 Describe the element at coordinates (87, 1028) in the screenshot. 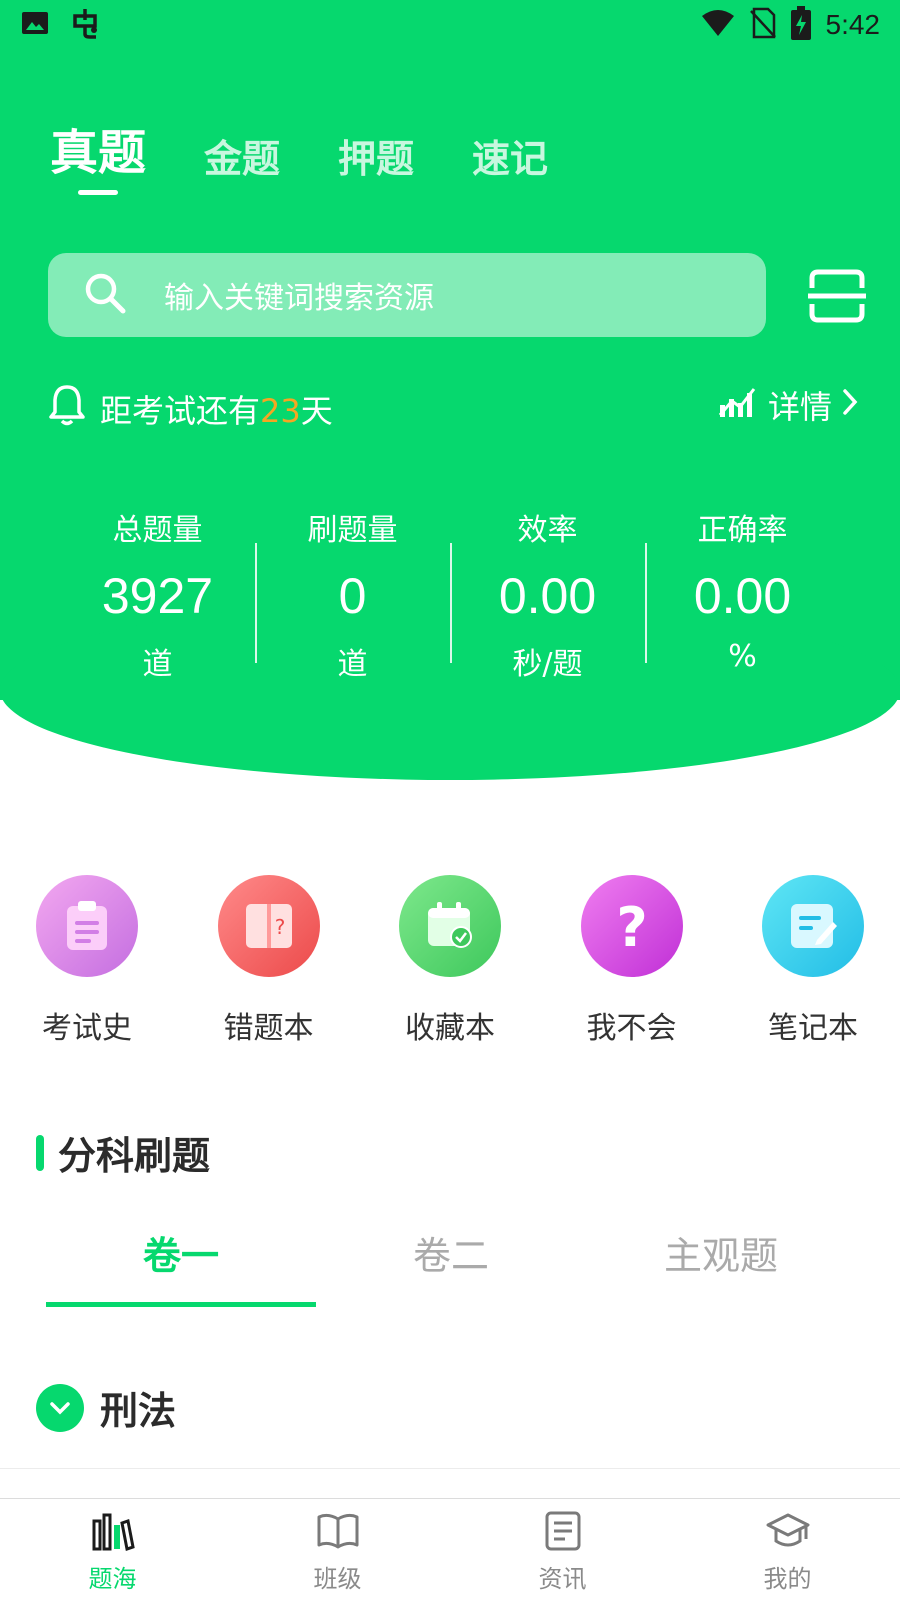

I see `shortcut-label: 考试史` at that location.